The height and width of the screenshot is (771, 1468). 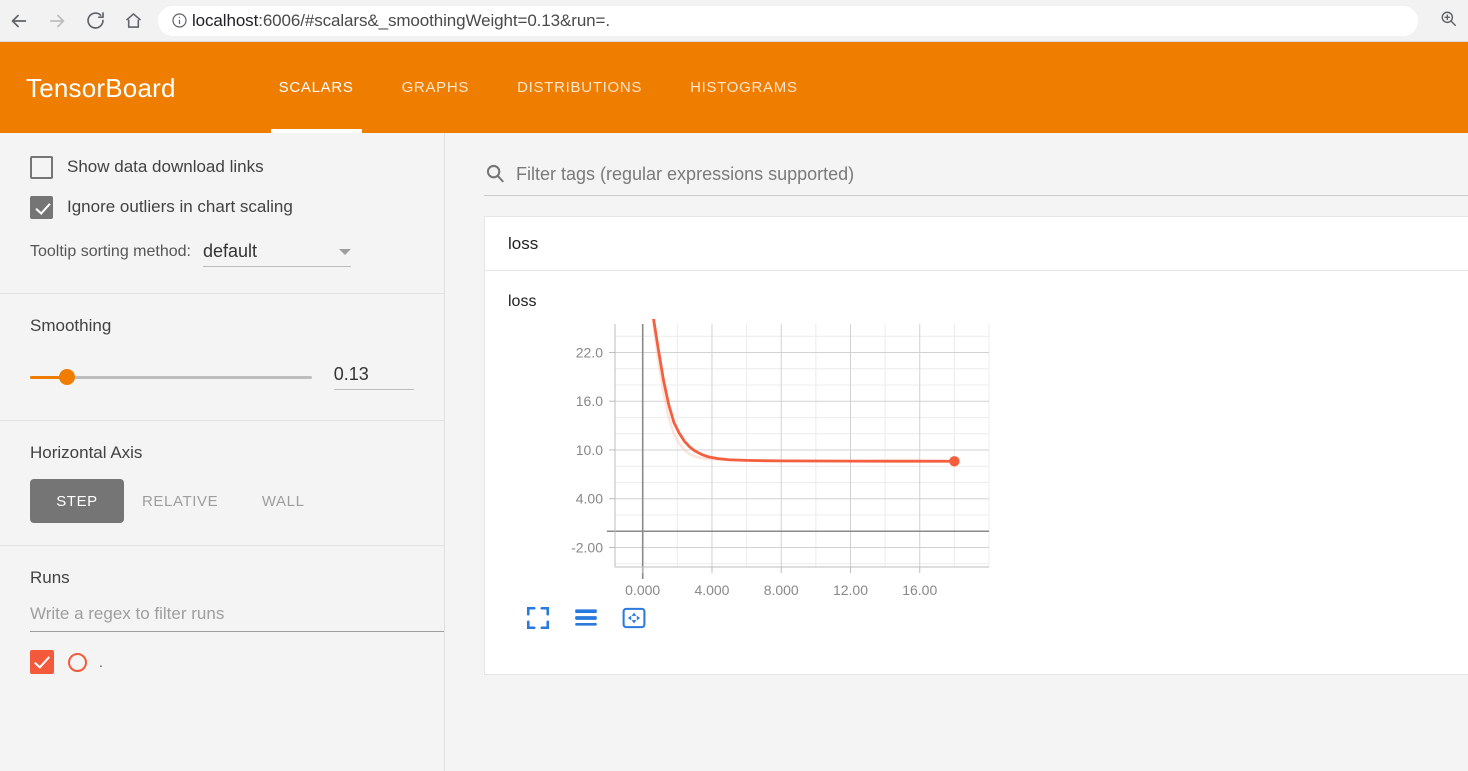 I want to click on svg-text: 4.000, so click(x=711, y=590).